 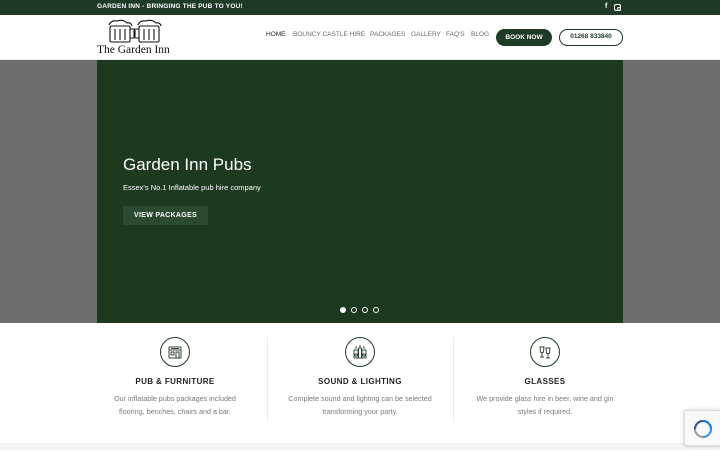 I want to click on feature-description-line: transforming your party., so click(x=360, y=411).